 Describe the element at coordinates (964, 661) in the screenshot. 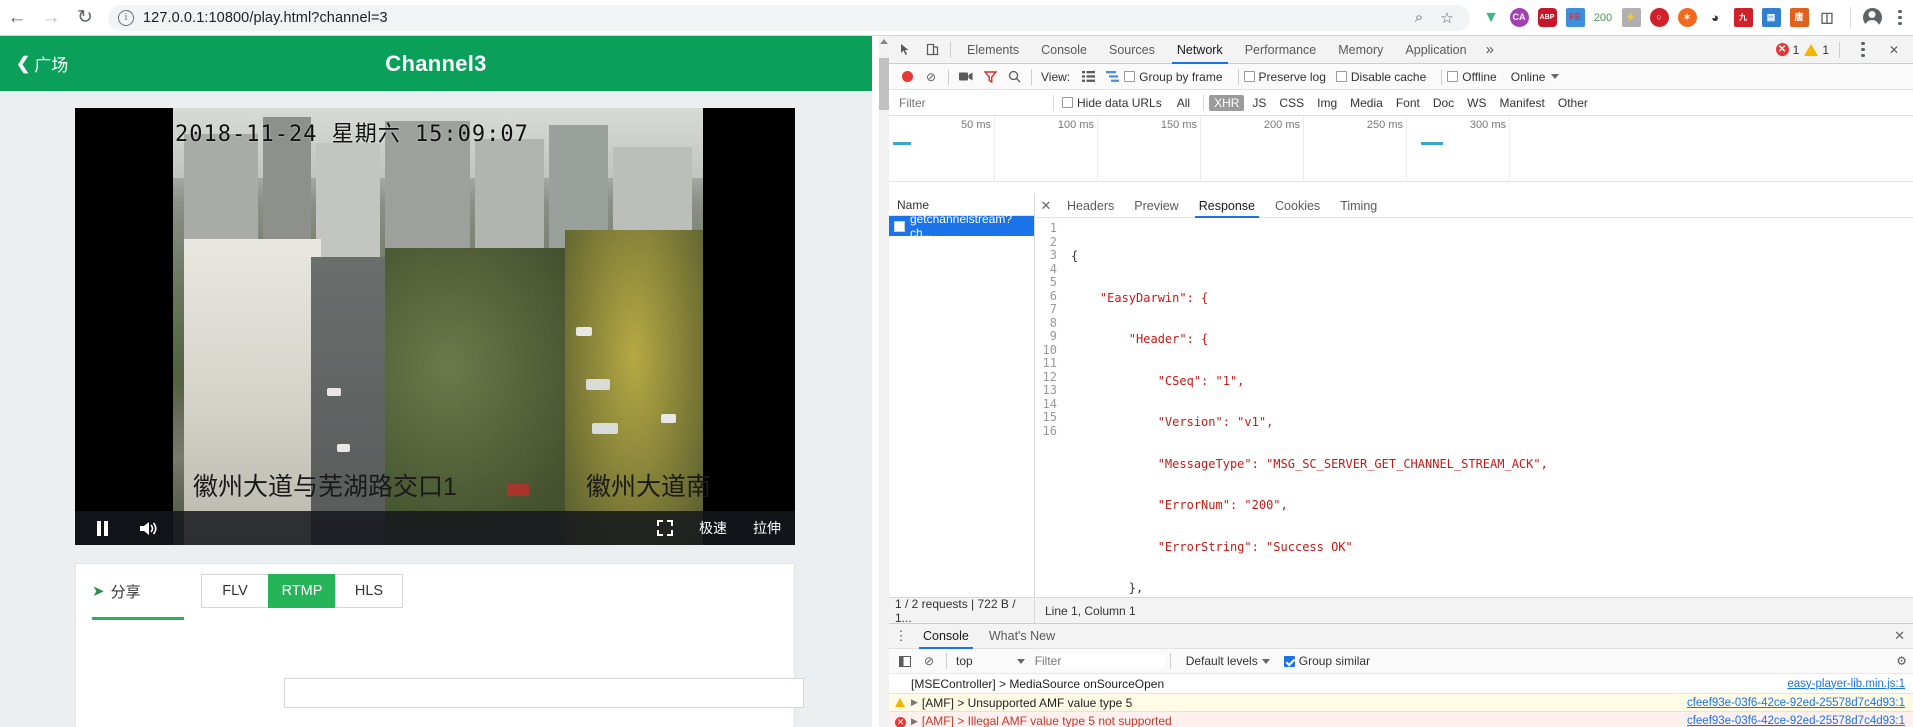

I see `console-context-select: top` at that location.